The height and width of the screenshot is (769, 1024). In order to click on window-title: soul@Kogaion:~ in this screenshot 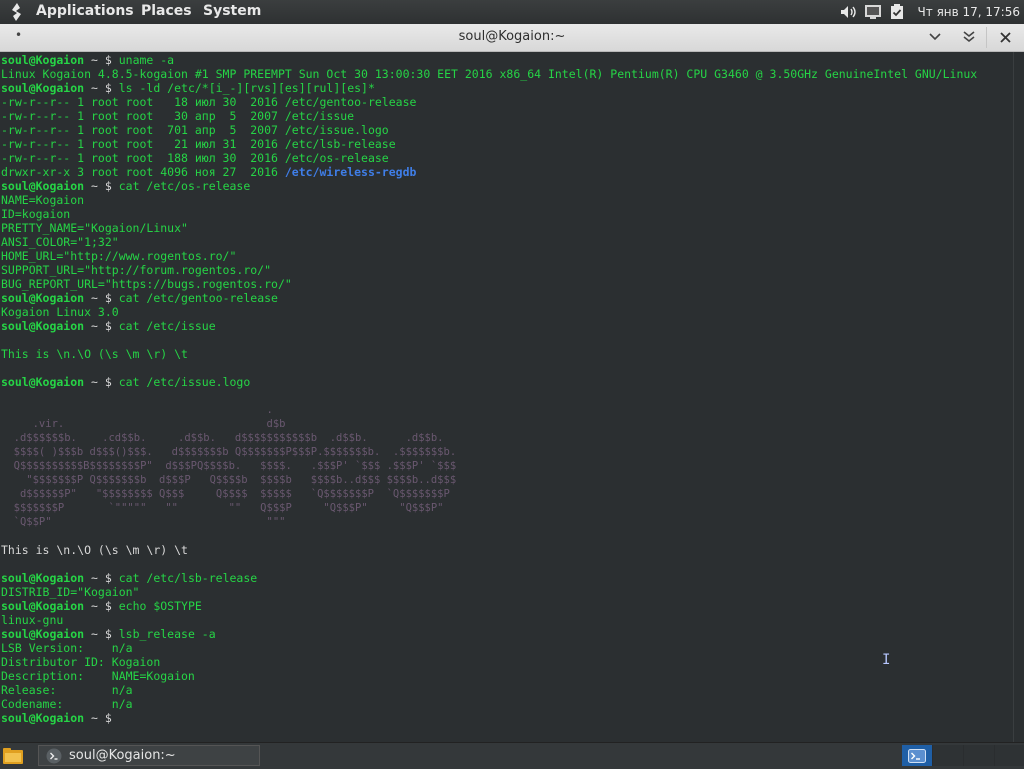, I will do `click(512, 36)`.